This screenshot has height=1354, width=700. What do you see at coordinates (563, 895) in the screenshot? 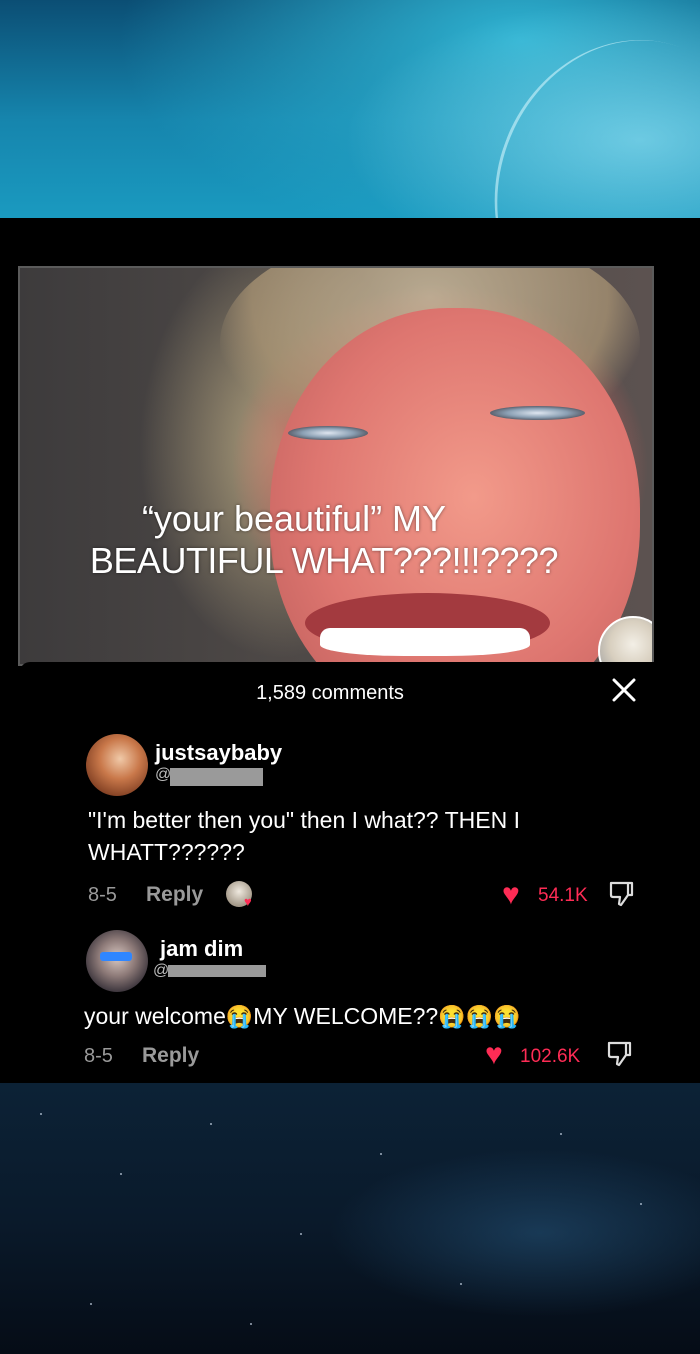
I see `like-count: 54.1K` at bounding box center [563, 895].